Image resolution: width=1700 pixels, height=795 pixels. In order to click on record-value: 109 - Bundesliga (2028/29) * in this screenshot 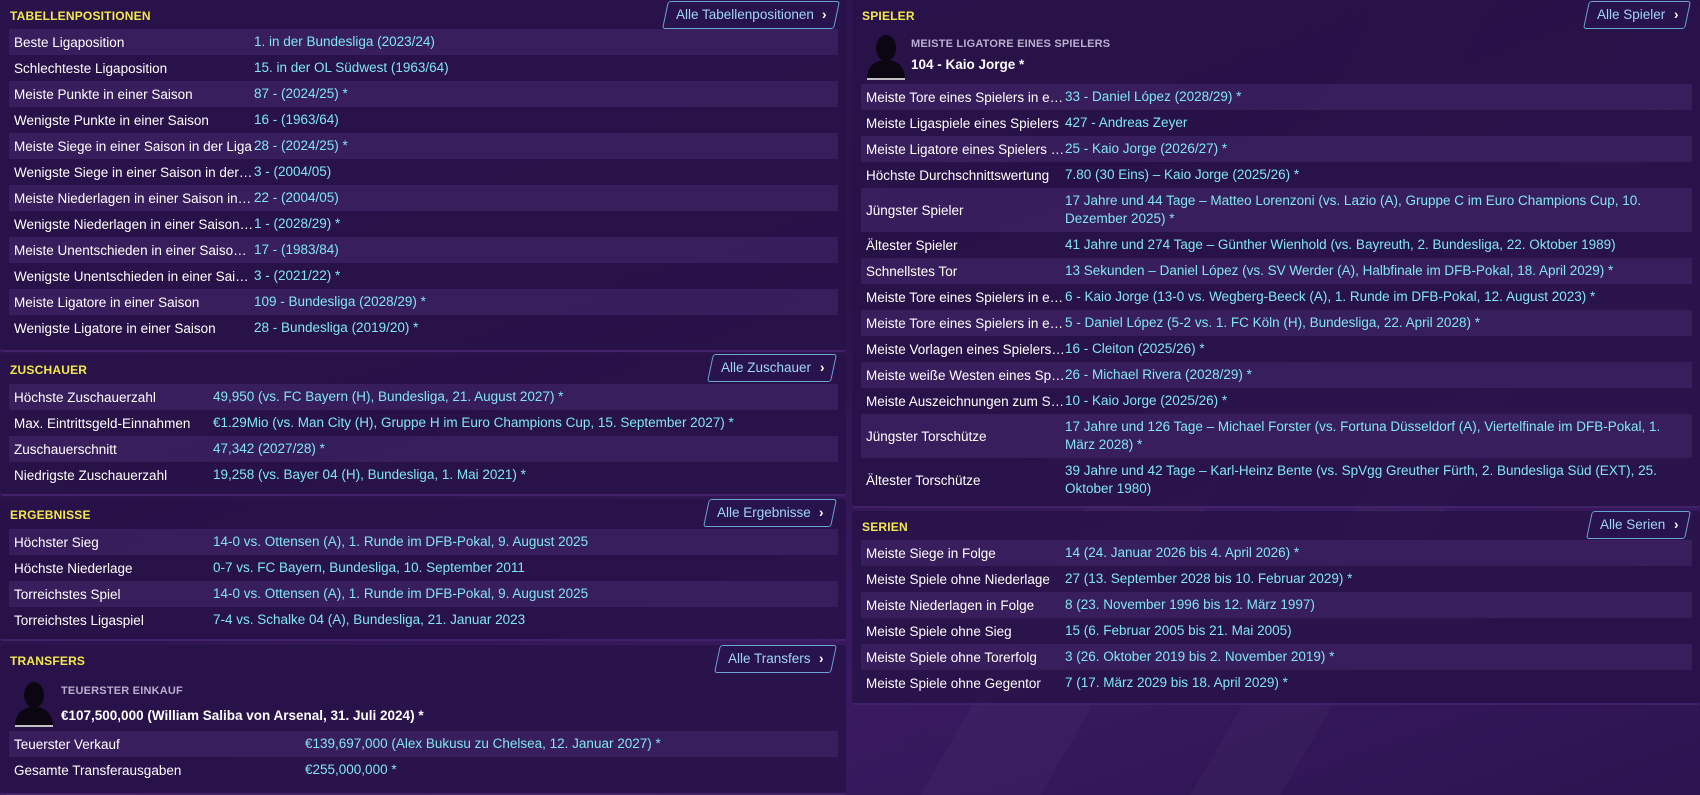, I will do `click(546, 302)`.